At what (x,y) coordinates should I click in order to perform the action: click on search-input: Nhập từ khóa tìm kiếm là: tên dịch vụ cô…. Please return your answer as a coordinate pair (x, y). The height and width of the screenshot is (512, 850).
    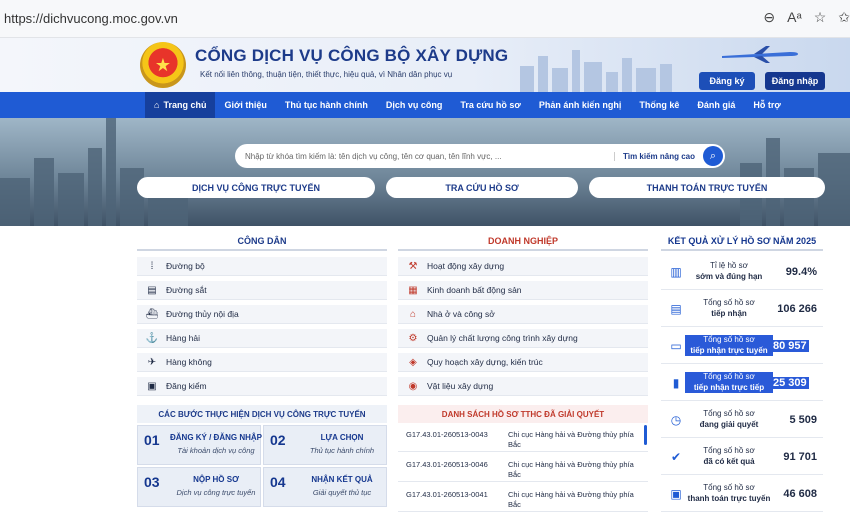
    Looking at the image, I should click on (424, 156).